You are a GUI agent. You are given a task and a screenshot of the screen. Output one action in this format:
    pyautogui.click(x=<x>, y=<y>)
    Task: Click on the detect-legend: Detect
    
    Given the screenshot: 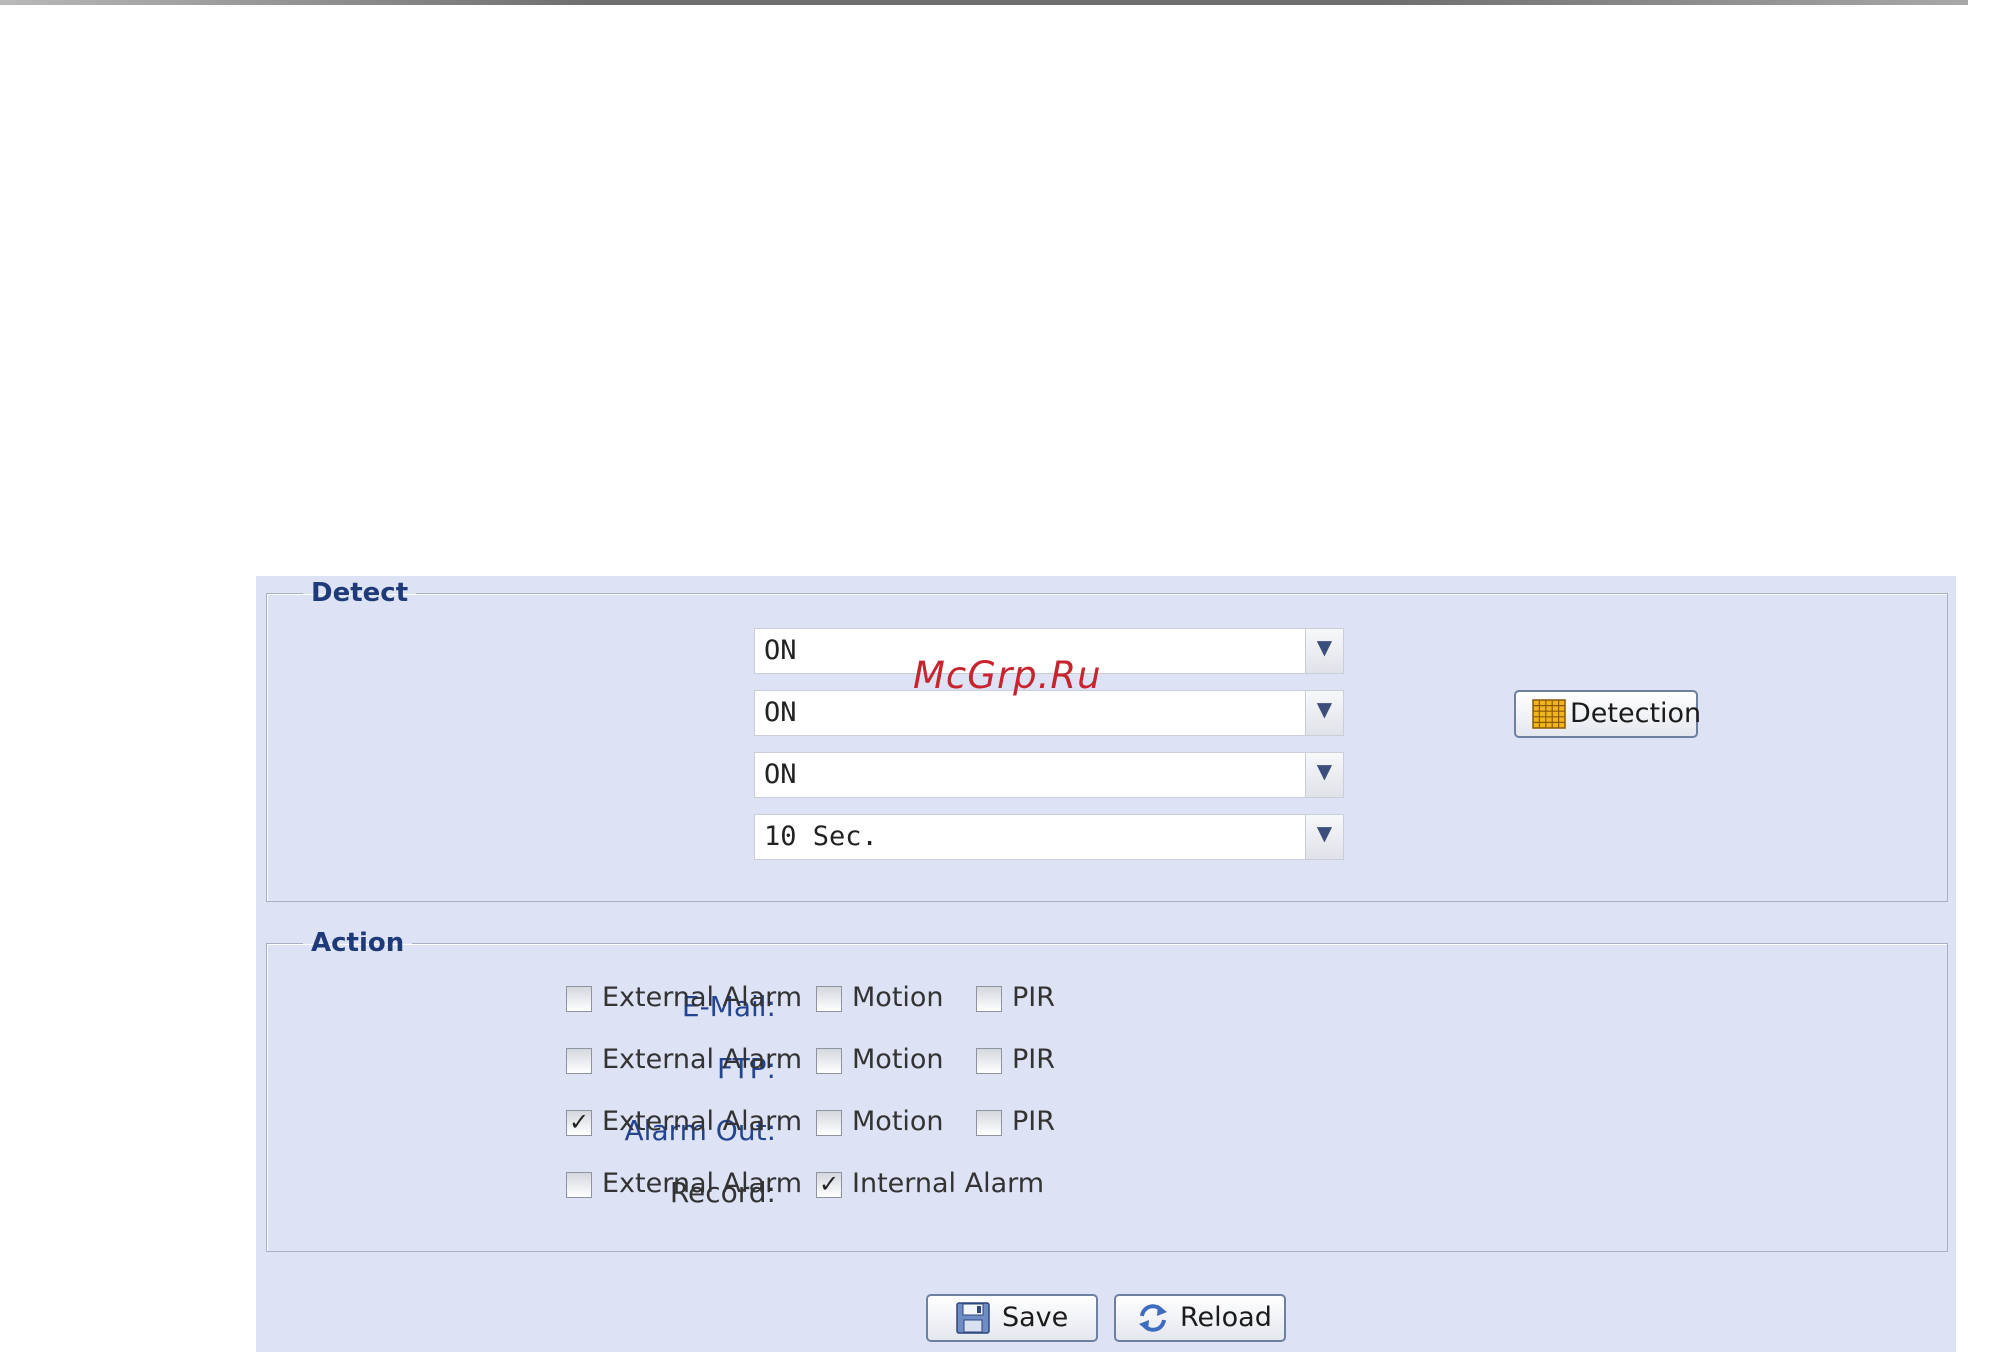 What is the action you would take?
    pyautogui.click(x=360, y=593)
    